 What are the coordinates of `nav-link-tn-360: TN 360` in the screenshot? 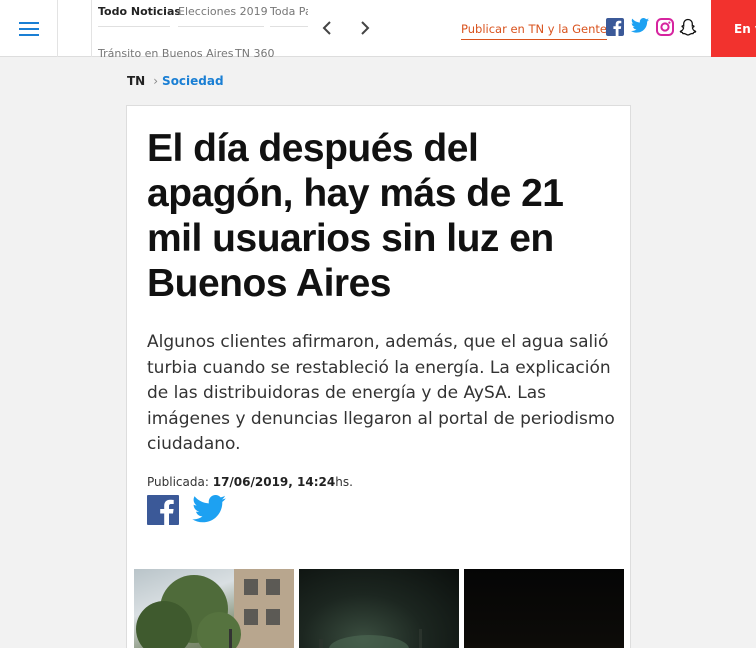 It's located at (254, 57).